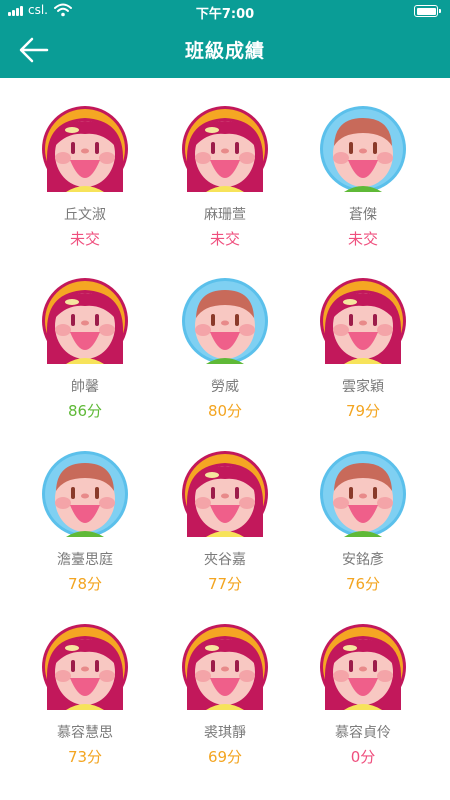 The image size is (450, 800). I want to click on student-card: 澹臺思庭 78分, so click(85, 509).